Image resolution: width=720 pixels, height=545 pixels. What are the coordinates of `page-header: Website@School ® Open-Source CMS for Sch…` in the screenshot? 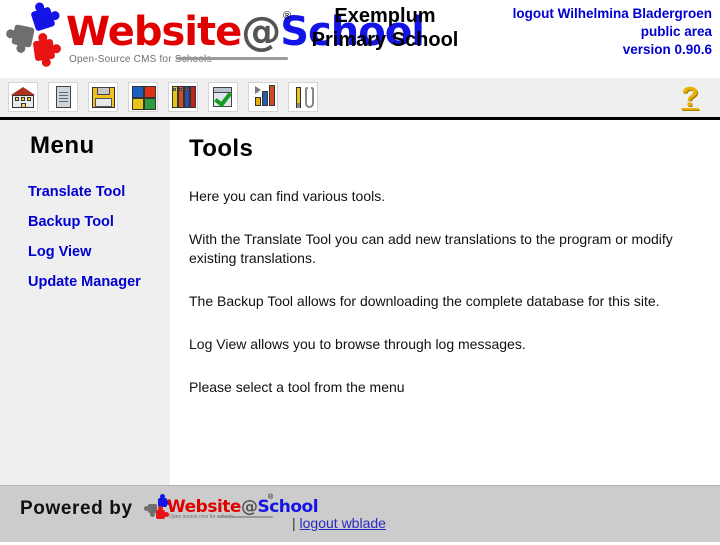 It's located at (360, 39).